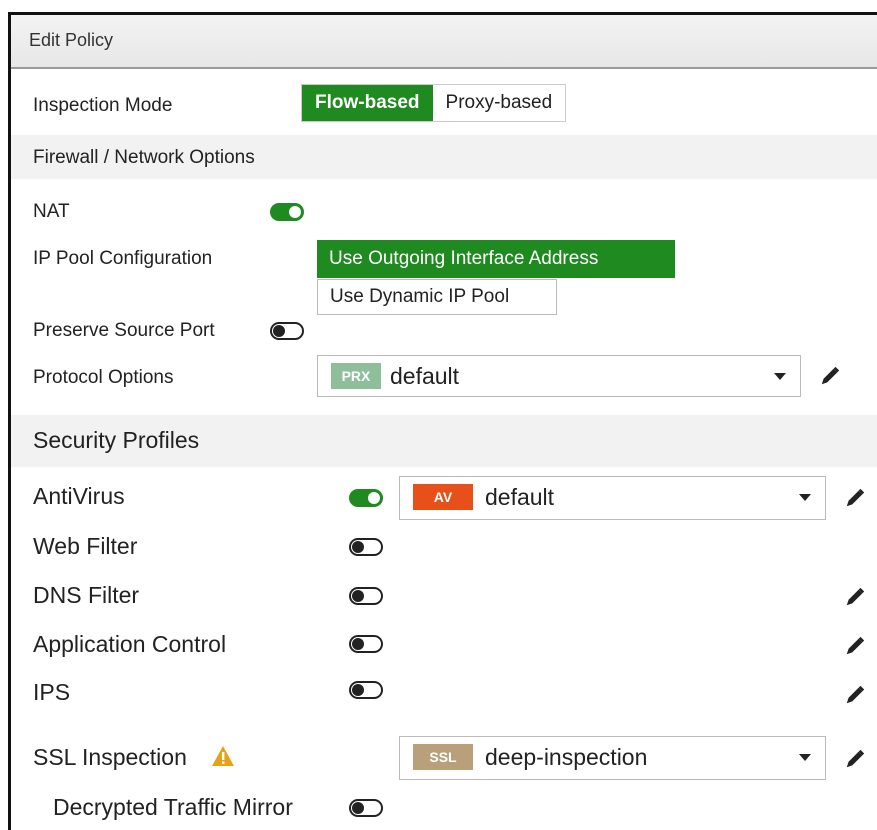 The image size is (877, 830). I want to click on use-outgoing-interface-option: Use Outgoing Interface Address, so click(496, 259).